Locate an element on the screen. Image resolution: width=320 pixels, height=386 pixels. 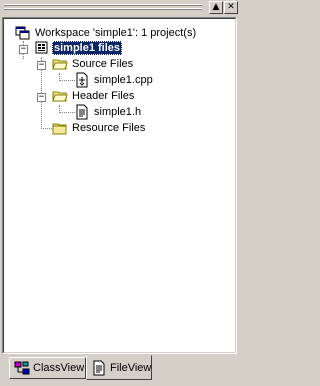
tree-item-resource-files: Resource Files is located at coordinates (99, 128).